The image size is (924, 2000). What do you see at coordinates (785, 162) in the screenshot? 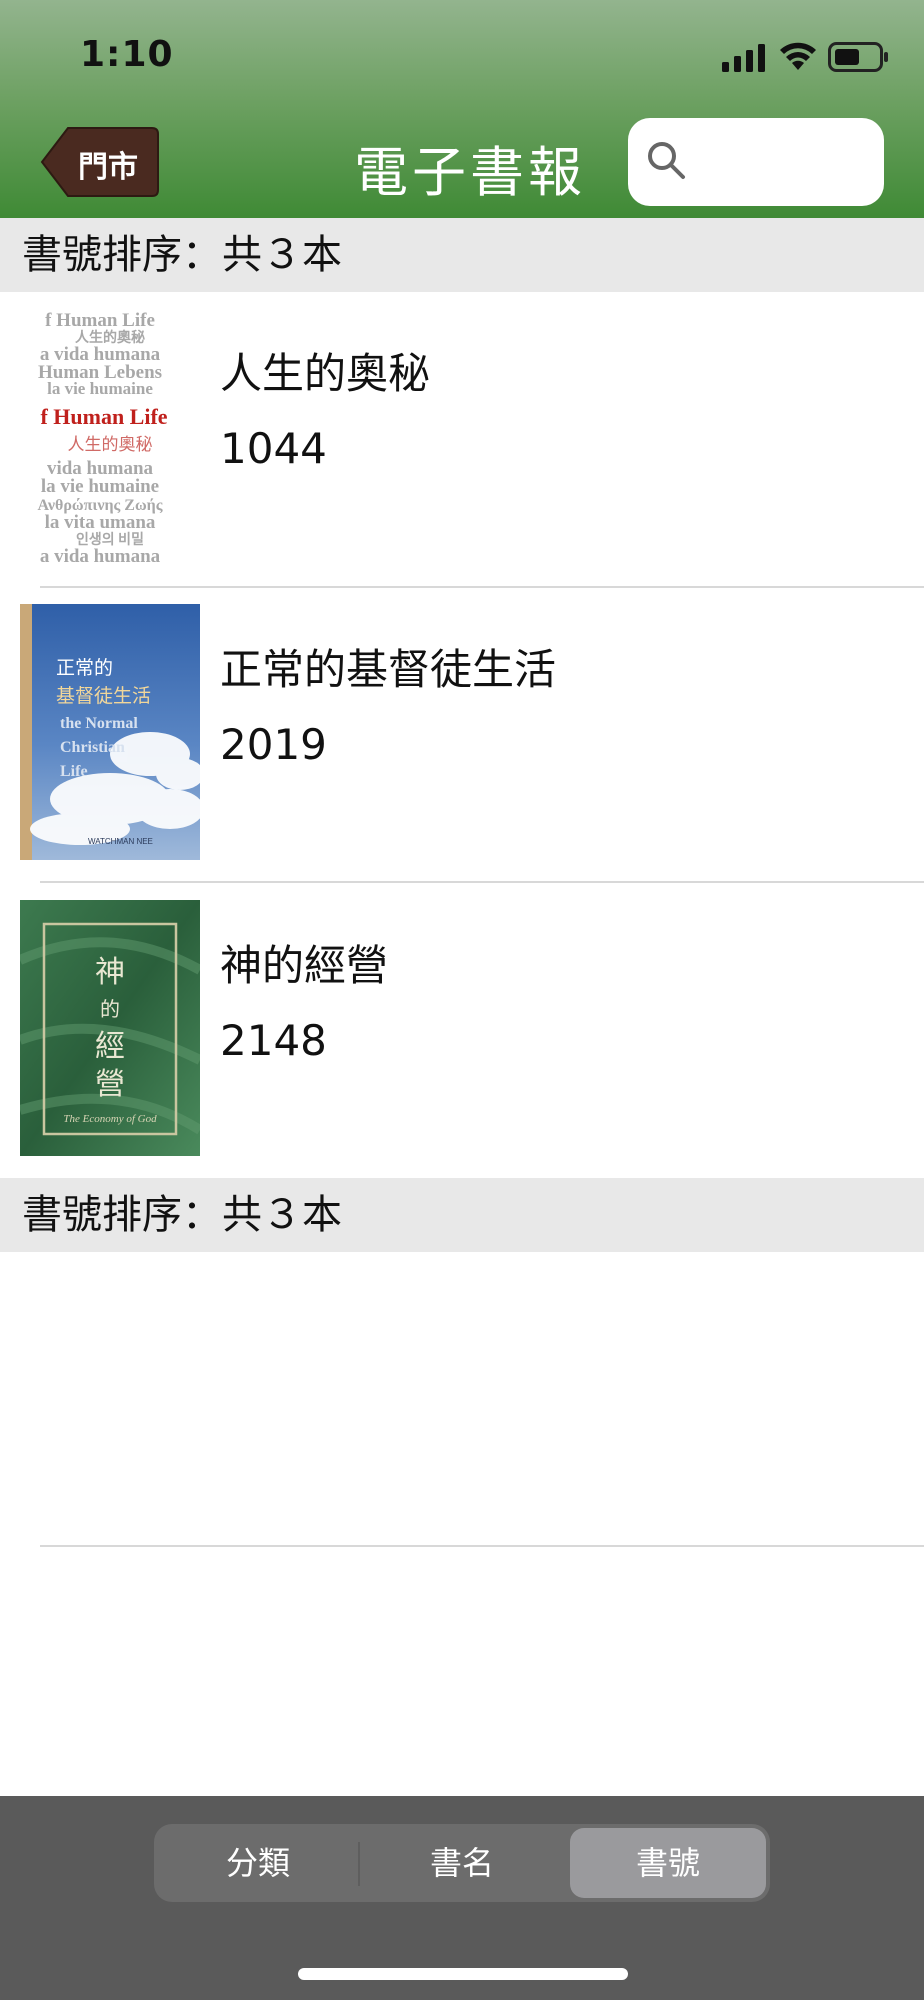
I see `search-input` at bounding box center [785, 162].